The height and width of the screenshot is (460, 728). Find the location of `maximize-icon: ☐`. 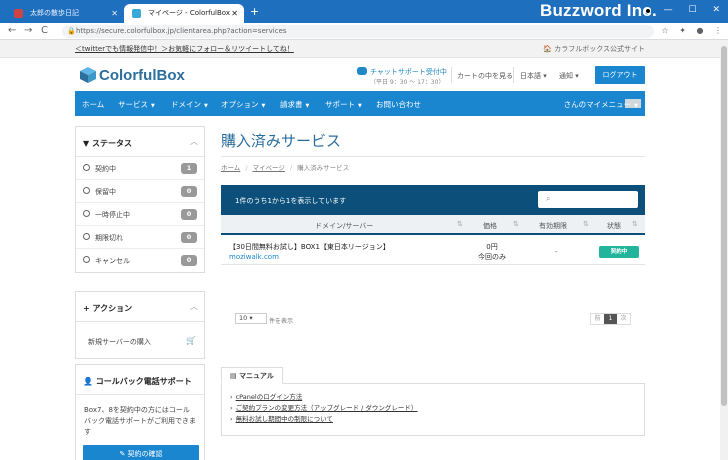

maximize-icon: ☐ is located at coordinates (693, 10).